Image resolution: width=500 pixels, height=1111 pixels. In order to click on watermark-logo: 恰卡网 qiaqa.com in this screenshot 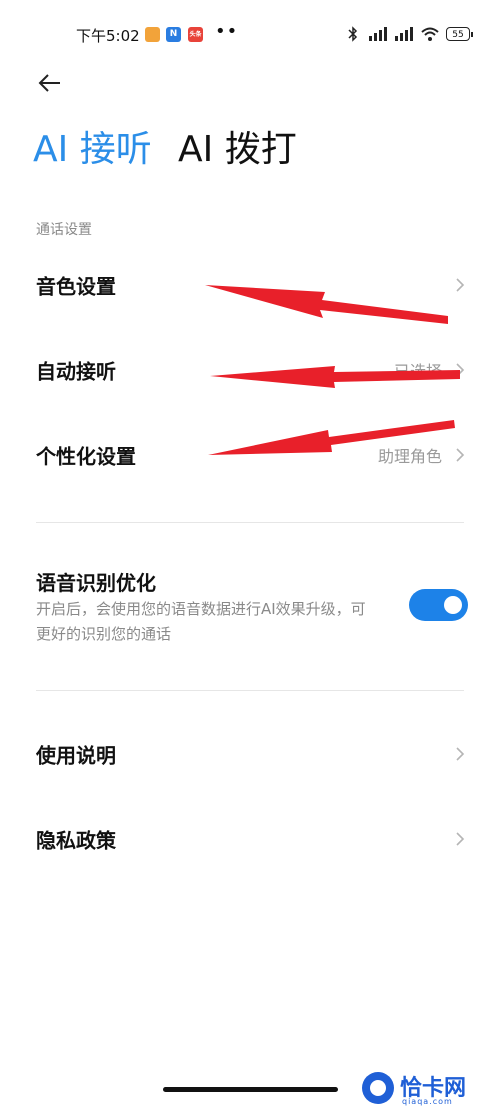, I will do `click(427, 1088)`.